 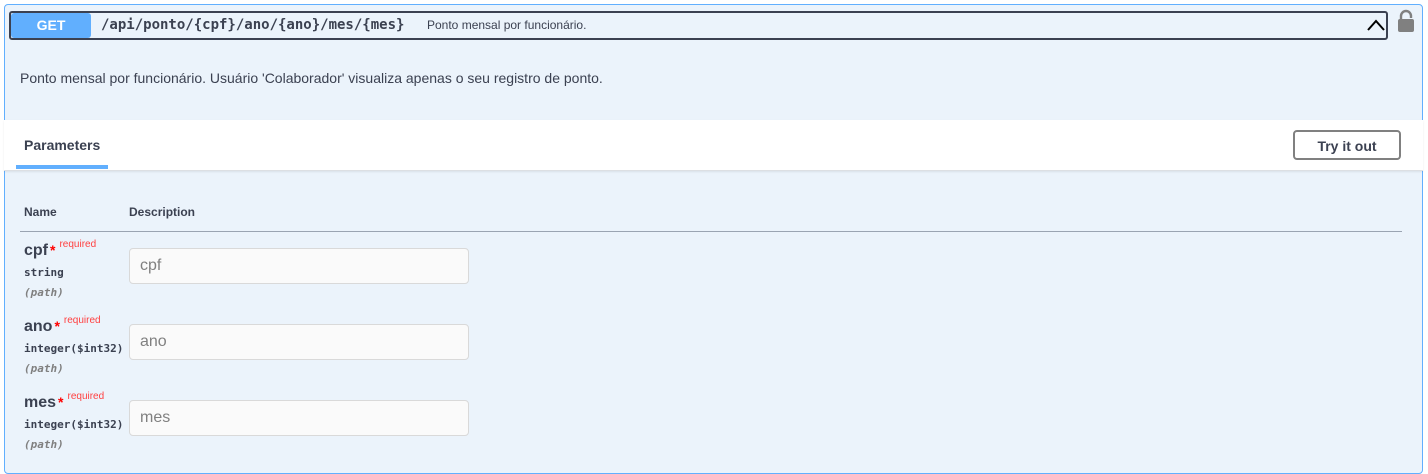 What do you see at coordinates (44, 444) in the screenshot?
I see `param-location-mes: (path)` at bounding box center [44, 444].